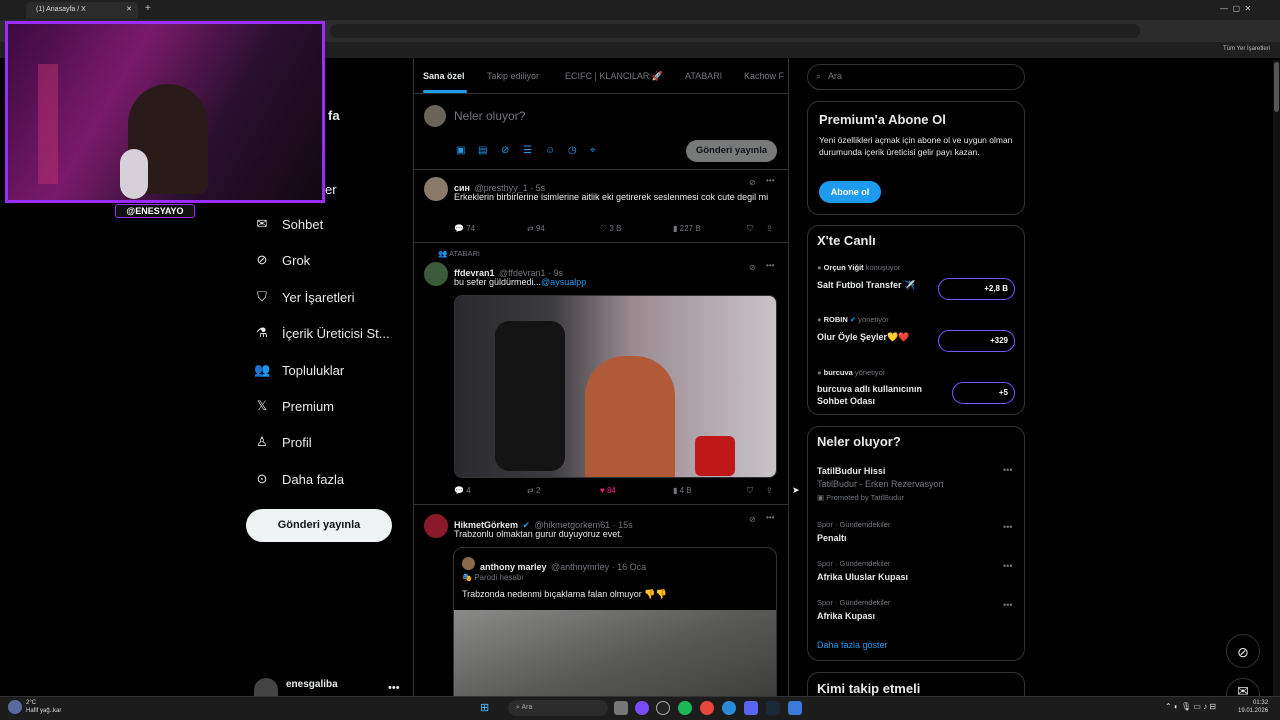 The height and width of the screenshot is (720, 1280). Describe the element at coordinates (460, 150) in the screenshot. I see `image-icon: ▣` at that location.